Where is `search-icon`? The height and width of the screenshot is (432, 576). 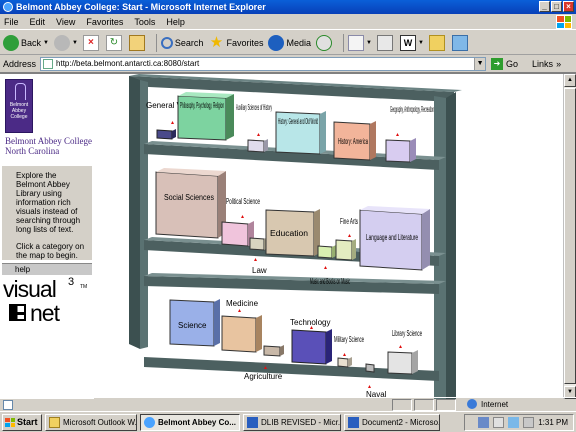 search-icon is located at coordinates (166, 42).